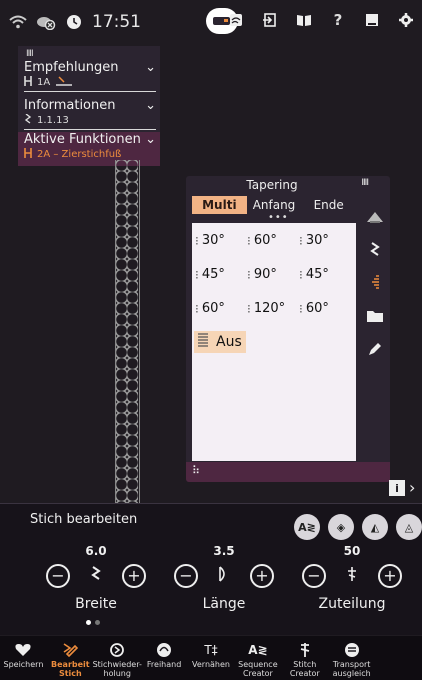 The width and height of the screenshot is (422, 680). I want to click on width-stitch-icon, so click(96, 576).